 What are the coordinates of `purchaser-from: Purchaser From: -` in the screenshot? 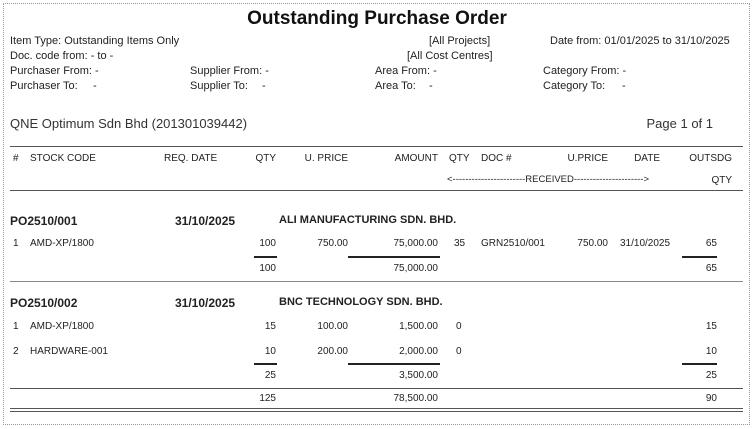 It's located at (54, 71).